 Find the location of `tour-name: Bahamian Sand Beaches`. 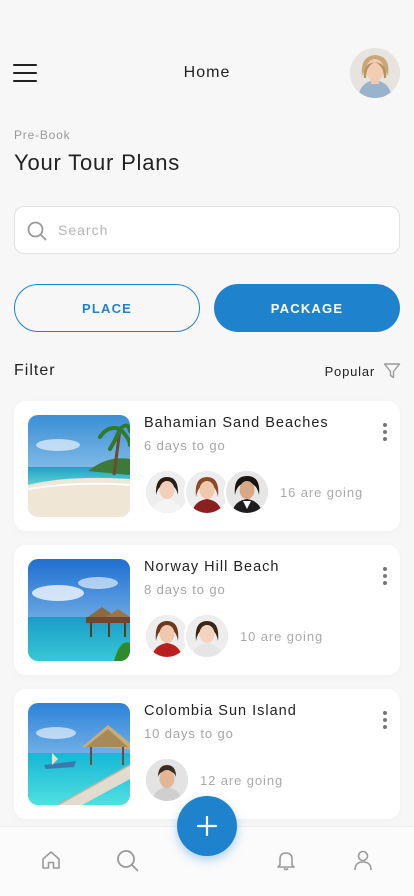

tour-name: Bahamian Sand Beaches is located at coordinates (236, 423).